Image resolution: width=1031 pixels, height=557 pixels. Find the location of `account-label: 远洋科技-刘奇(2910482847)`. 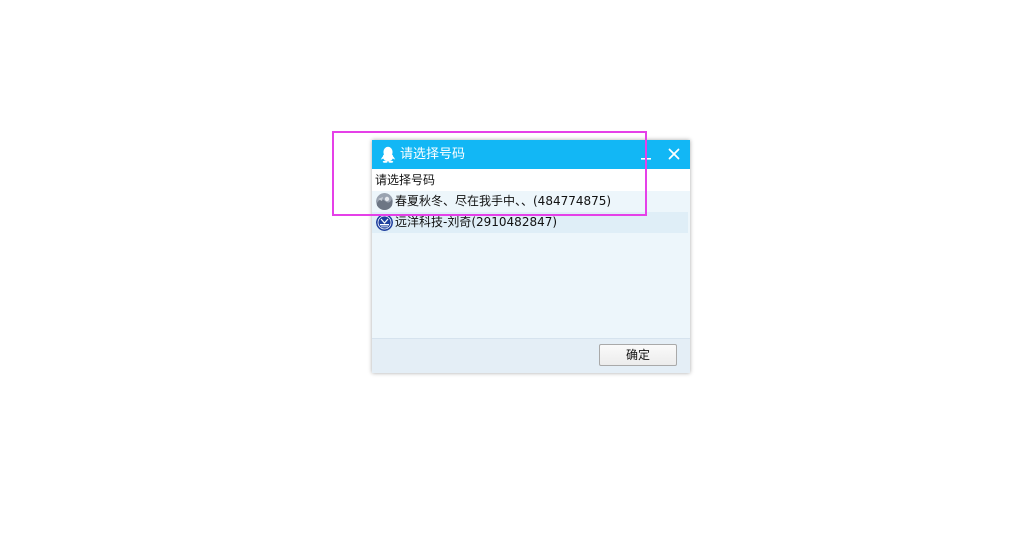

account-label: 远洋科技-刘奇(2910482847) is located at coordinates (476, 222).